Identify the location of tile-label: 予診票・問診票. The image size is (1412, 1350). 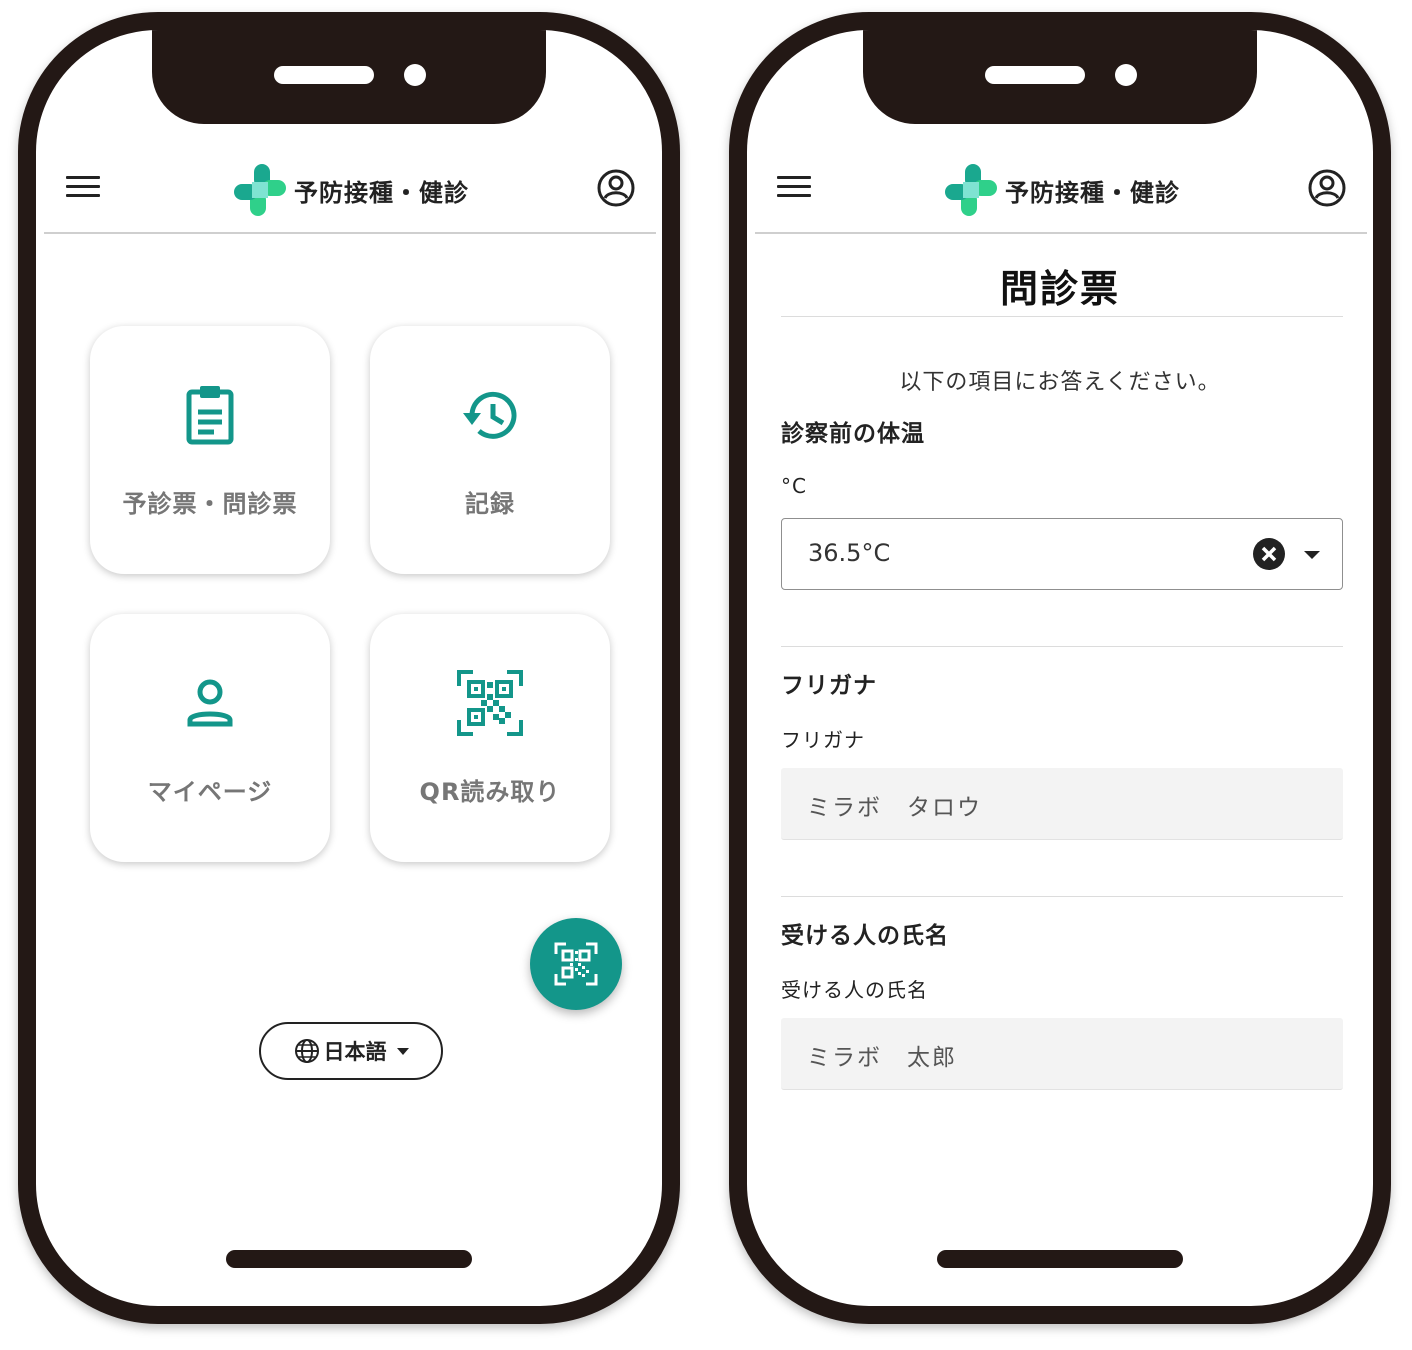
(210, 504).